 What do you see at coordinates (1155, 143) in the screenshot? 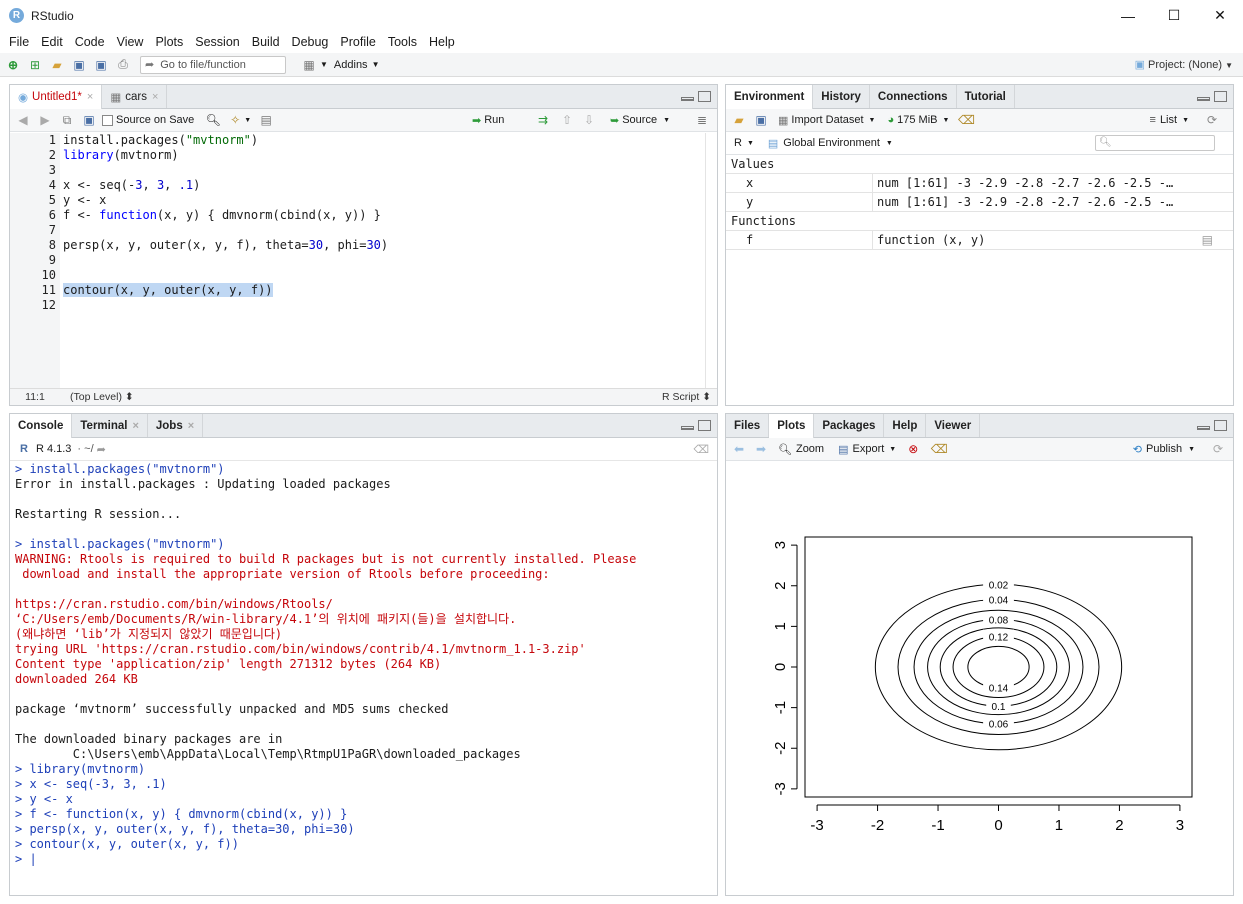
I see `environment-search-input: 🔍︎` at bounding box center [1155, 143].